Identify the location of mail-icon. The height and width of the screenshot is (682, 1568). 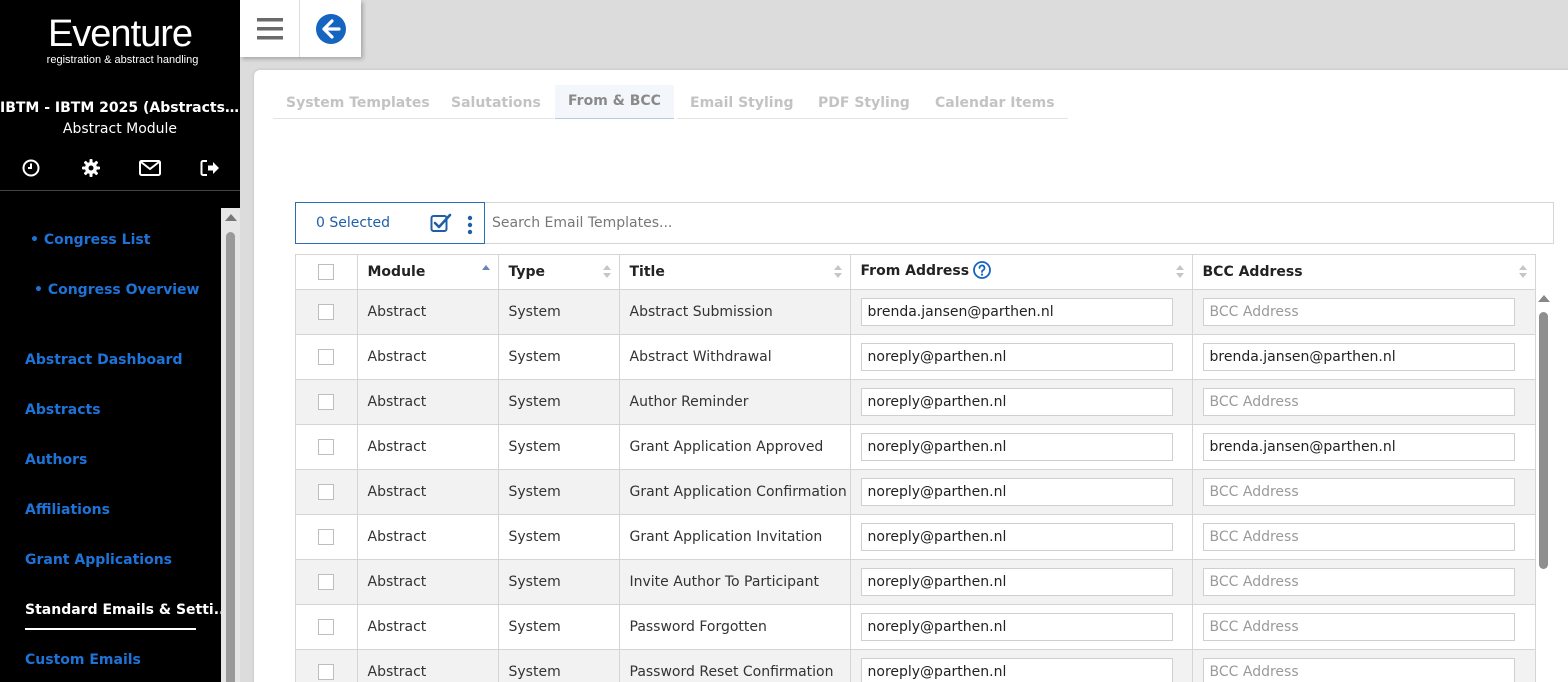
(150, 168).